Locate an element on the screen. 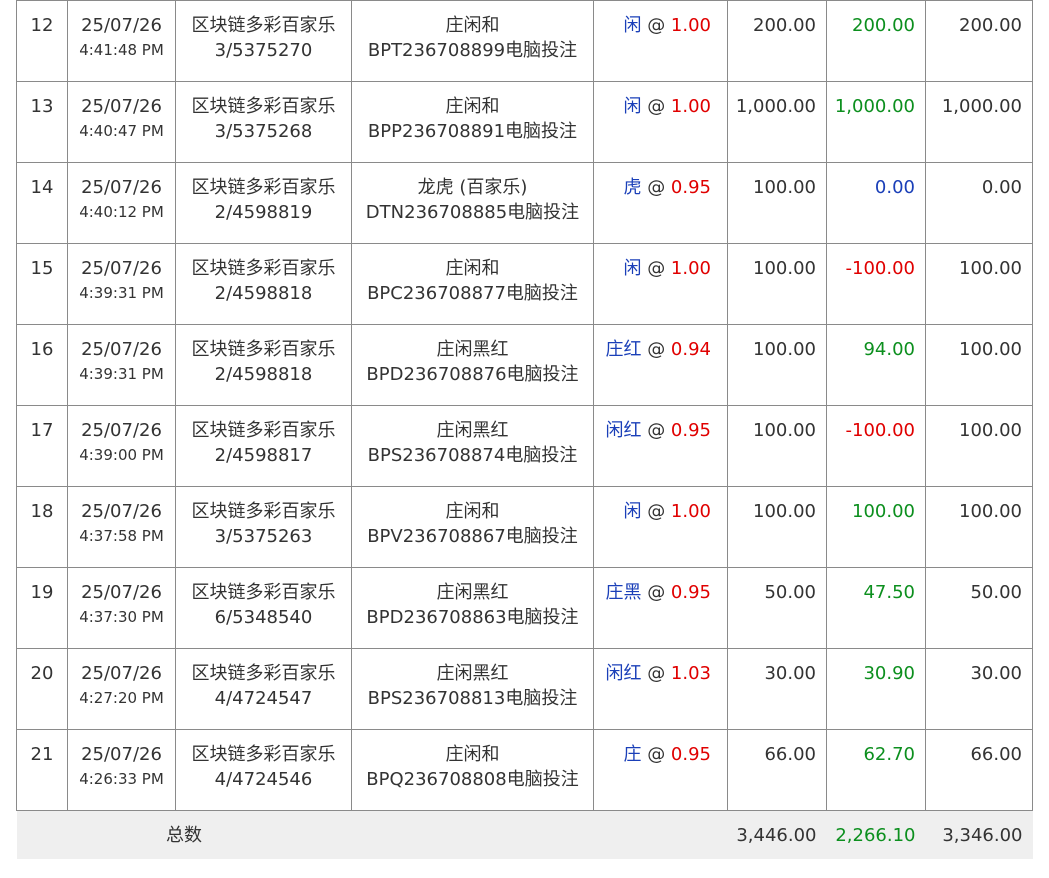  game-cell: 区块链多彩百家乐 4/4724547 is located at coordinates (263, 689).